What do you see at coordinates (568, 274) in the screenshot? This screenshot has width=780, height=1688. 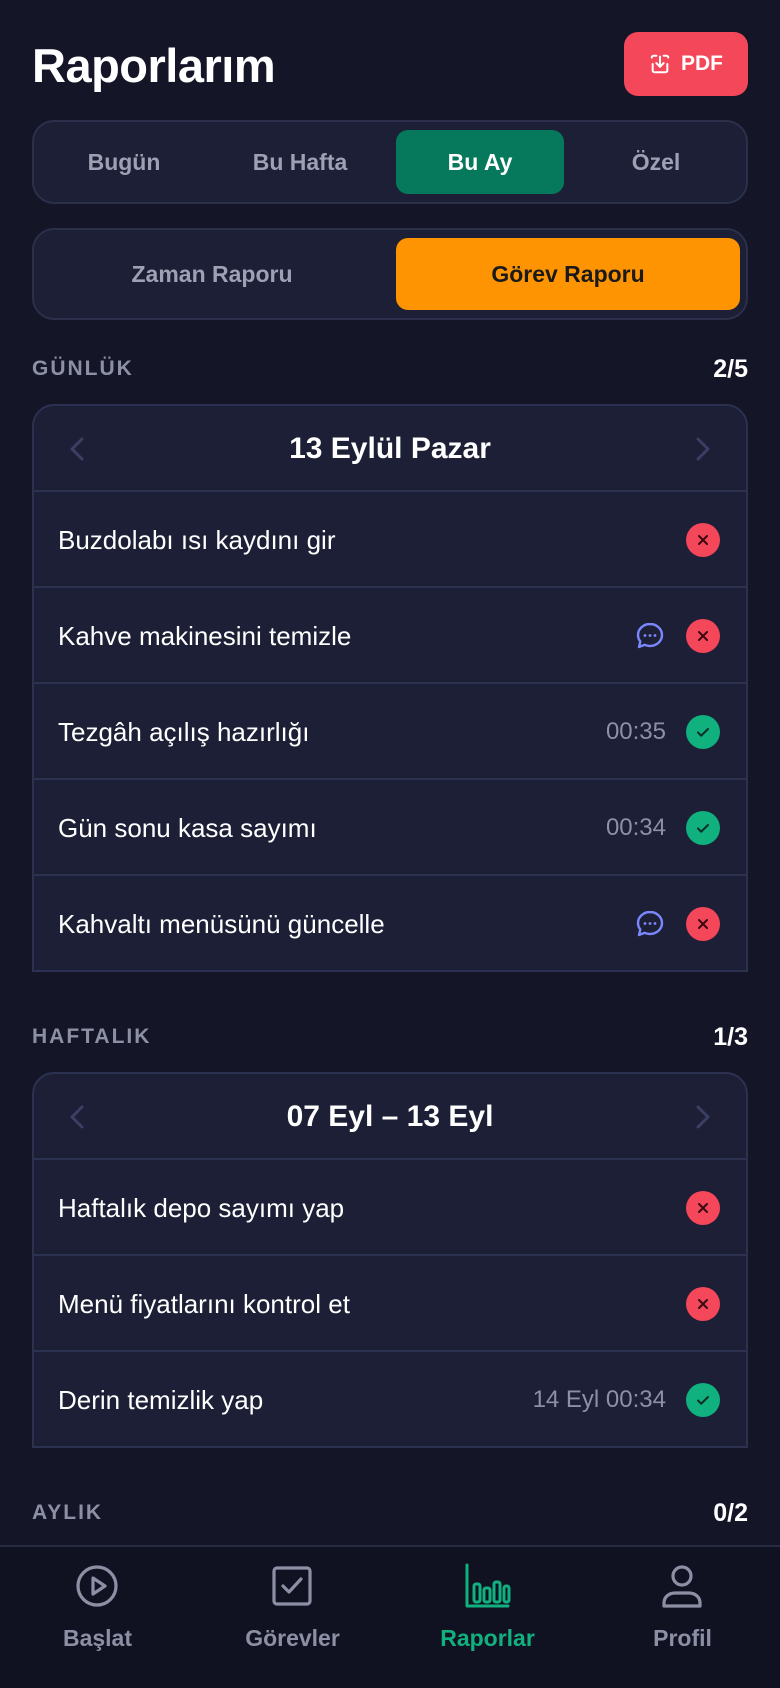 I see `report-tab-task: Görev Raporu` at bounding box center [568, 274].